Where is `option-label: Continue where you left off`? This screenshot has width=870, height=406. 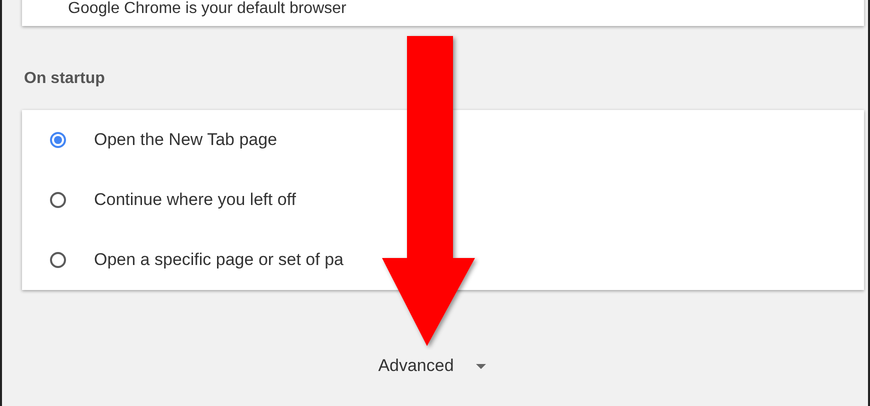
option-label: Continue where you left off is located at coordinates (195, 200).